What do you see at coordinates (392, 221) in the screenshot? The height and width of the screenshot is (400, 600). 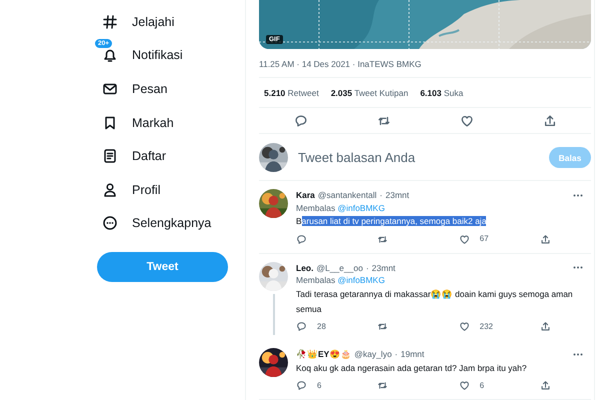 I see `reply-text: Barusan liat di tv peringatannya, semoga baik2 aja` at bounding box center [392, 221].